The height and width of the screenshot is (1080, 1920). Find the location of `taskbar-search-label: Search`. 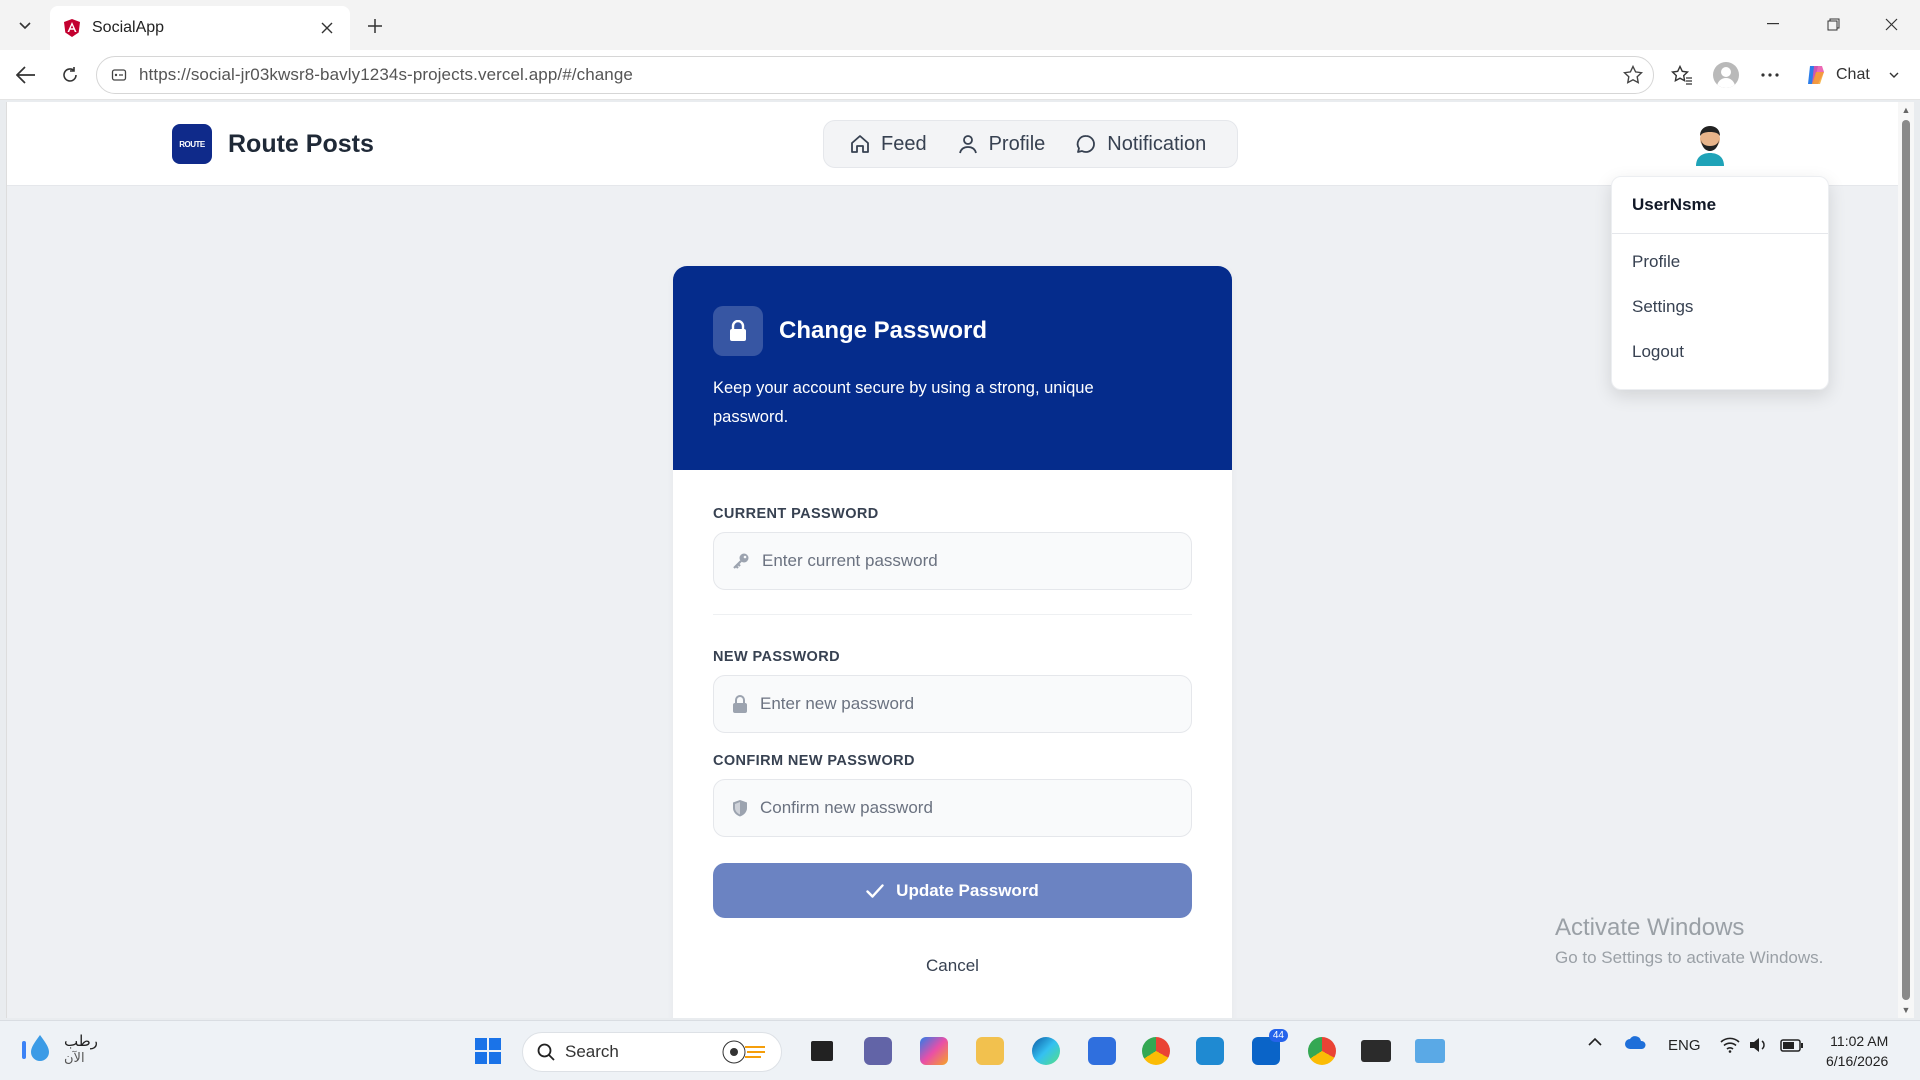

taskbar-search-label: Search is located at coordinates (592, 1051).